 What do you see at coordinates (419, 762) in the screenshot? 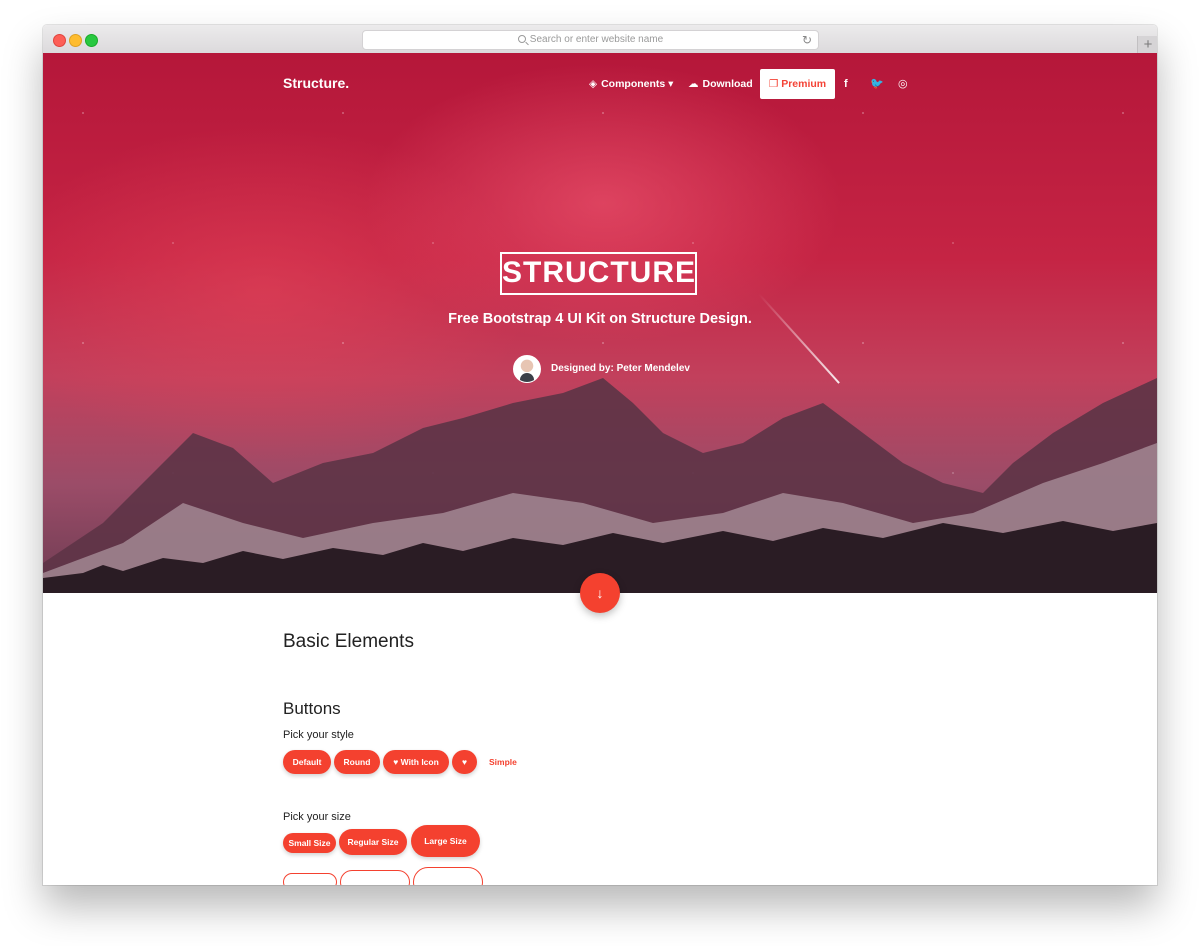
I see `with-icon-label: With Icon` at bounding box center [419, 762].